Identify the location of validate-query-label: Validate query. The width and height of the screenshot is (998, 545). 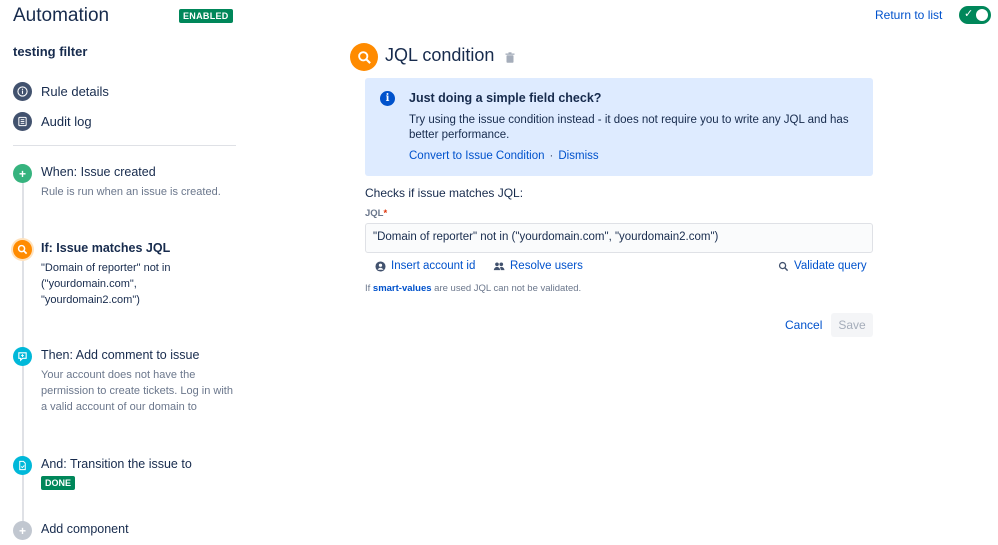
(830, 266).